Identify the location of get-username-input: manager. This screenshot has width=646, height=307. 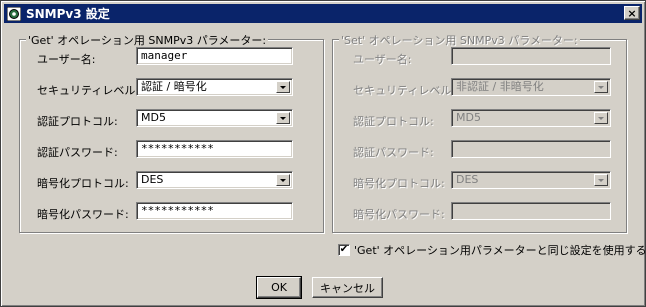
(214, 56).